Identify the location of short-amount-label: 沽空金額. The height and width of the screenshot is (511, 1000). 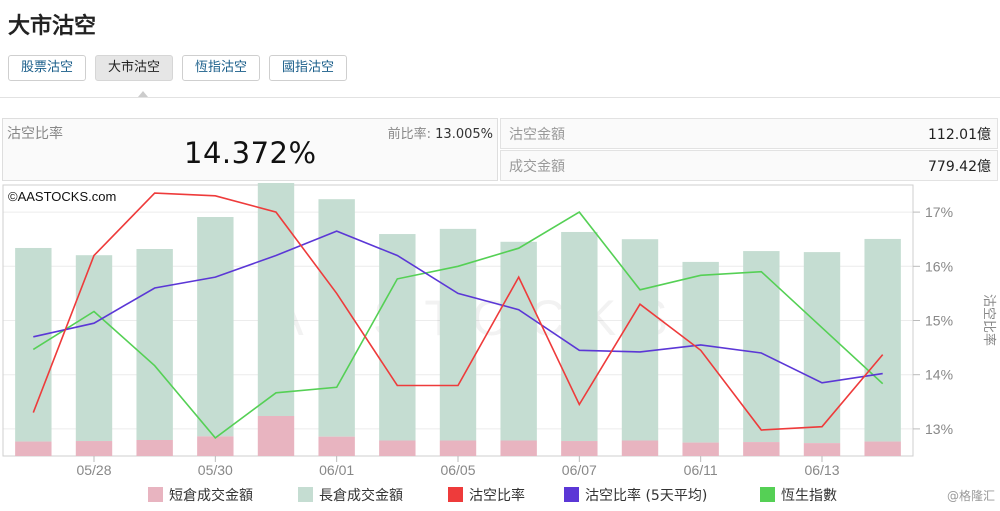
(537, 135).